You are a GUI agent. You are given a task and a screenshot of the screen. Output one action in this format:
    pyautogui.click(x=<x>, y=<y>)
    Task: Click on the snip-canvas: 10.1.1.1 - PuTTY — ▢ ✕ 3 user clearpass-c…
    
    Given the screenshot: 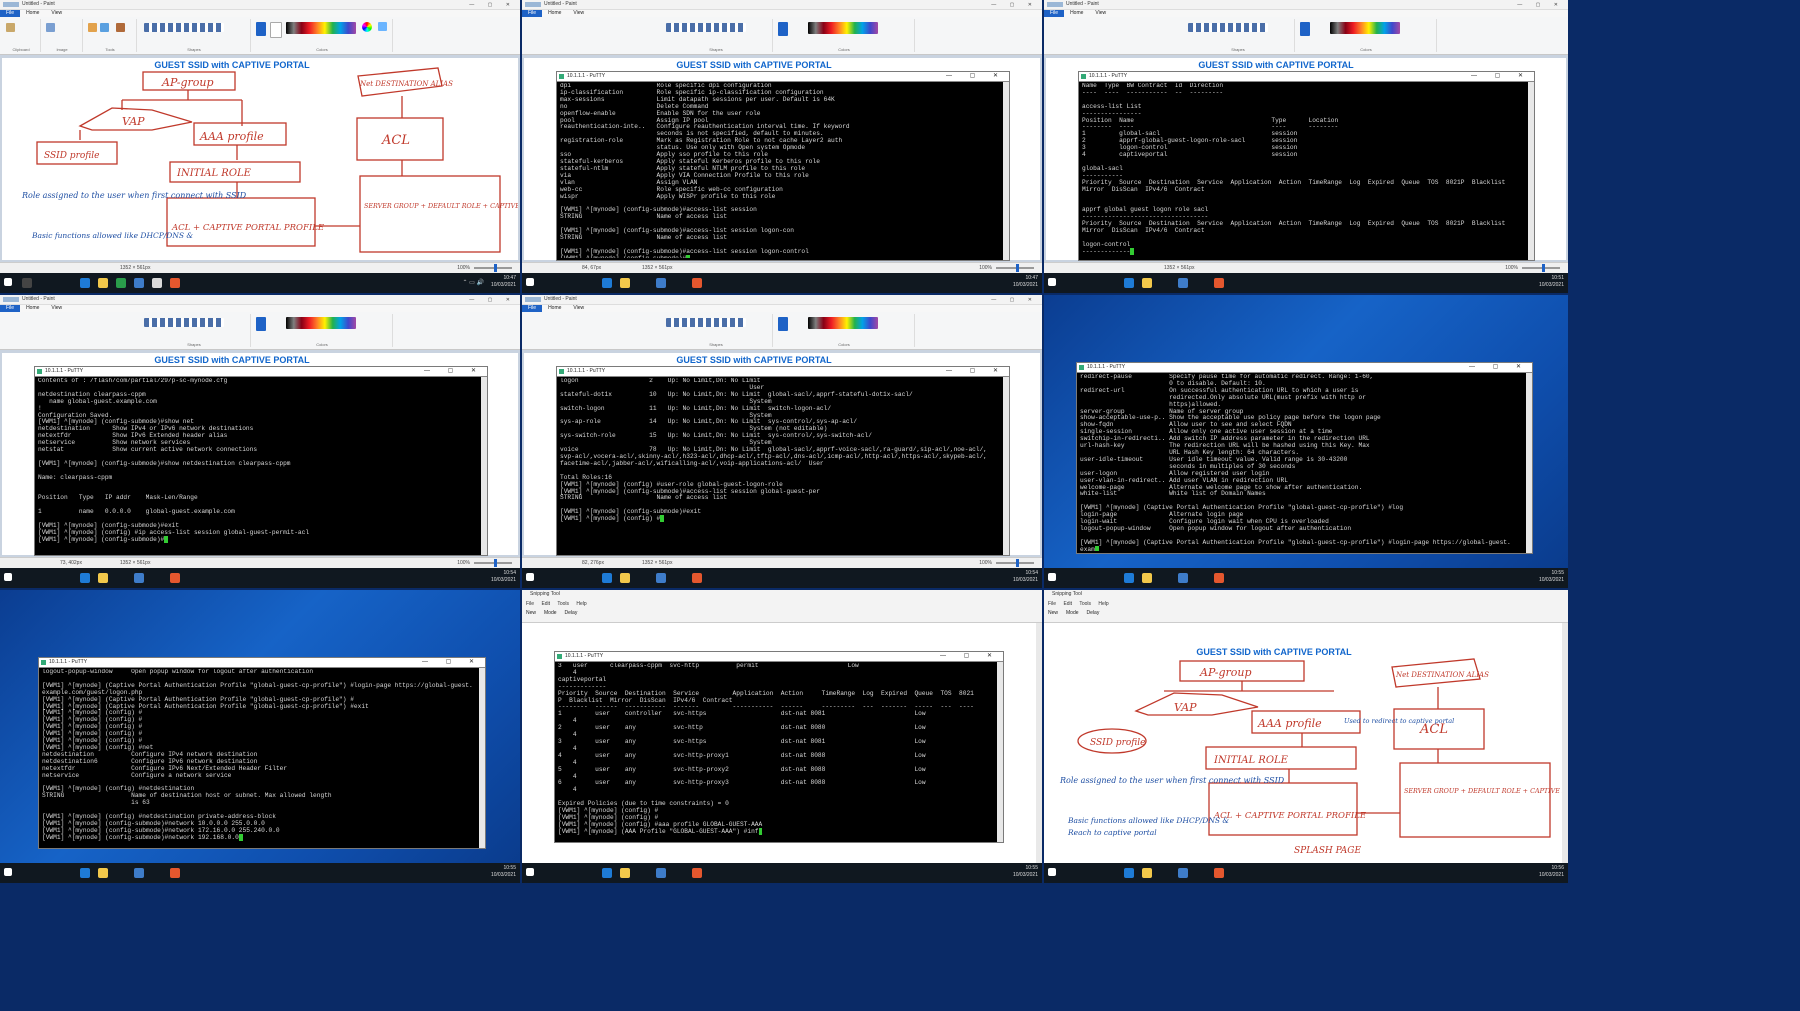 What is the action you would take?
    pyautogui.click(x=779, y=743)
    